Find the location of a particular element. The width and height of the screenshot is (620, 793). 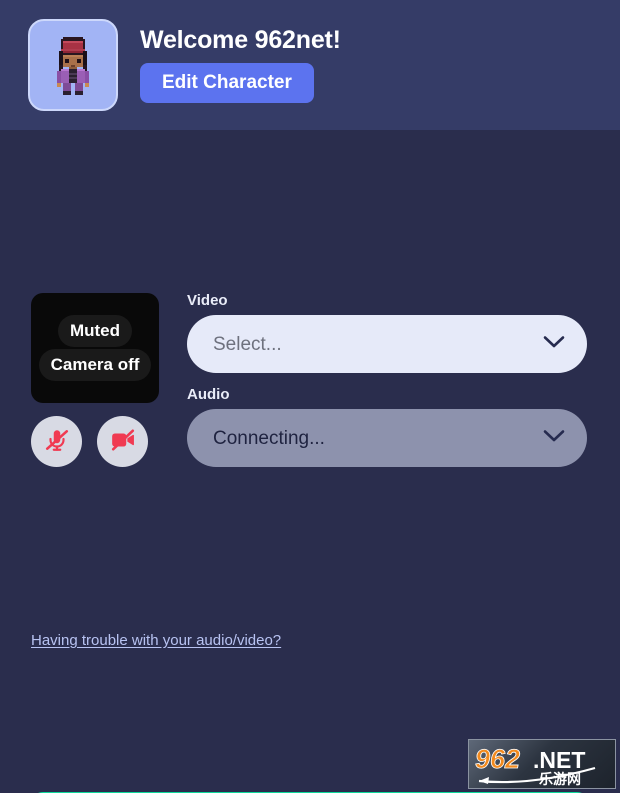

pixel-character-avatar-icon is located at coordinates (73, 65).